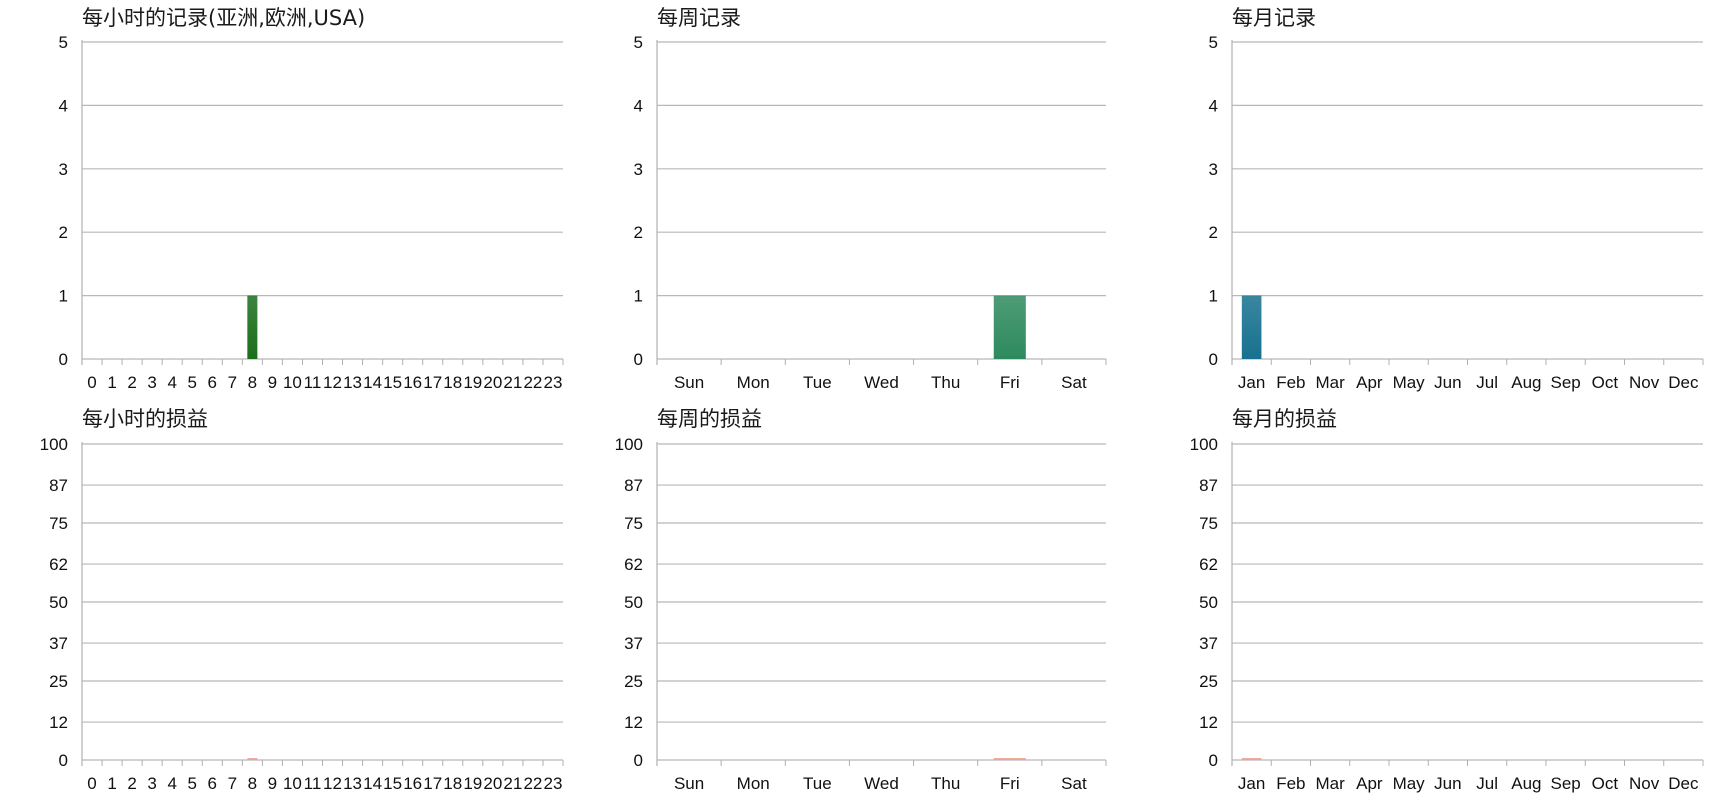 The height and width of the screenshot is (800, 1720). Describe the element at coordinates (1251, 783) in the screenshot. I see `x-tick-label: Jan` at that location.